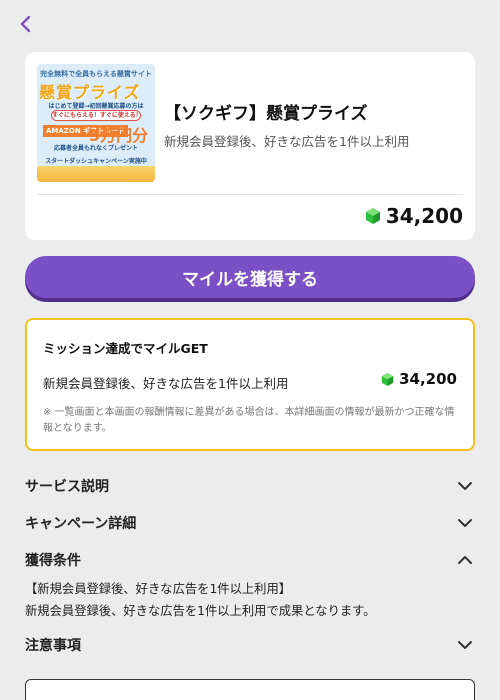  I want to click on card-divider, so click(250, 194).